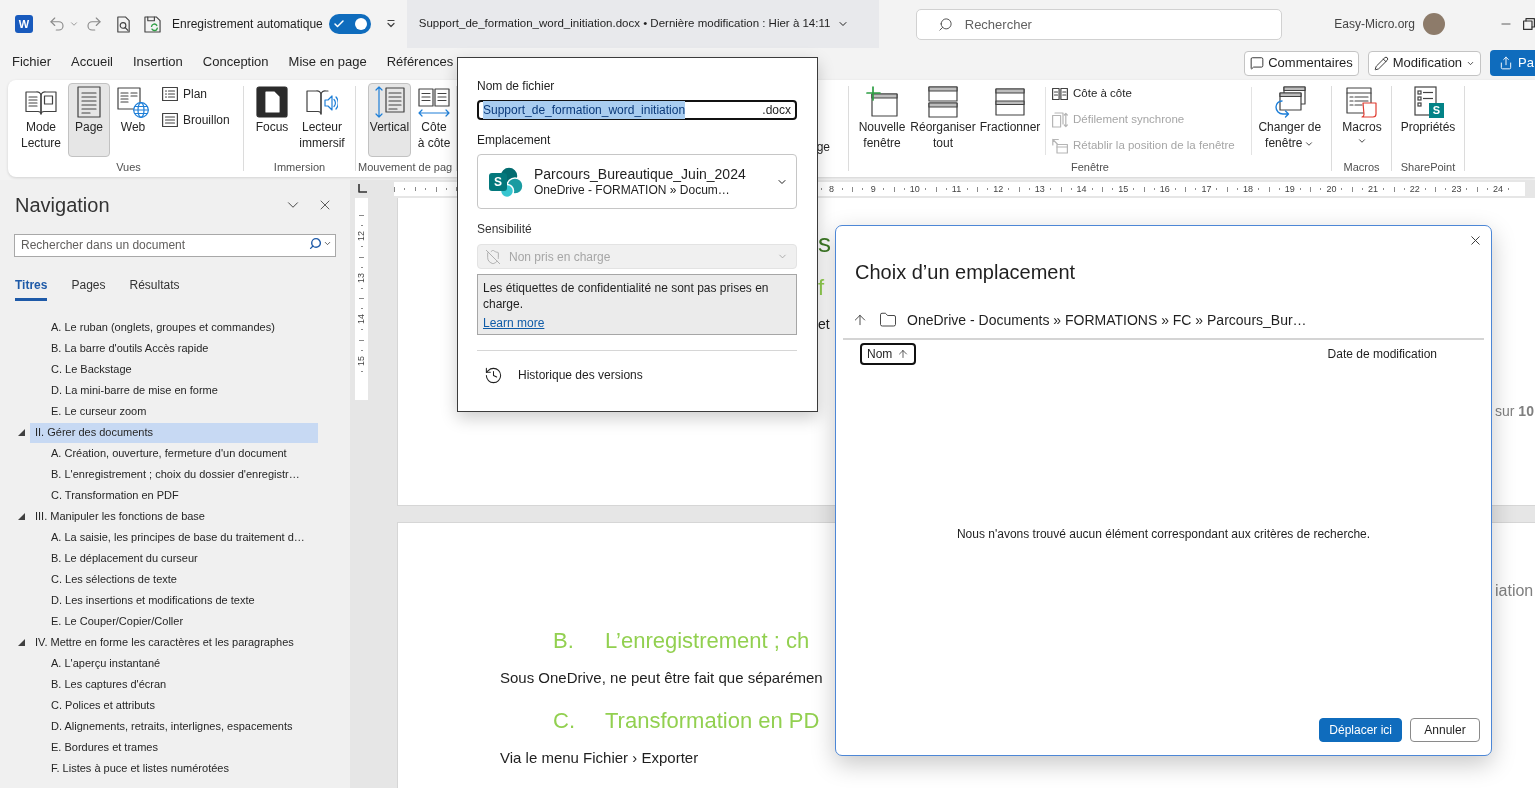 The height and width of the screenshot is (788, 1535). Describe the element at coordinates (185, 94) in the screenshot. I see `ribbon-small-button: Plan` at that location.